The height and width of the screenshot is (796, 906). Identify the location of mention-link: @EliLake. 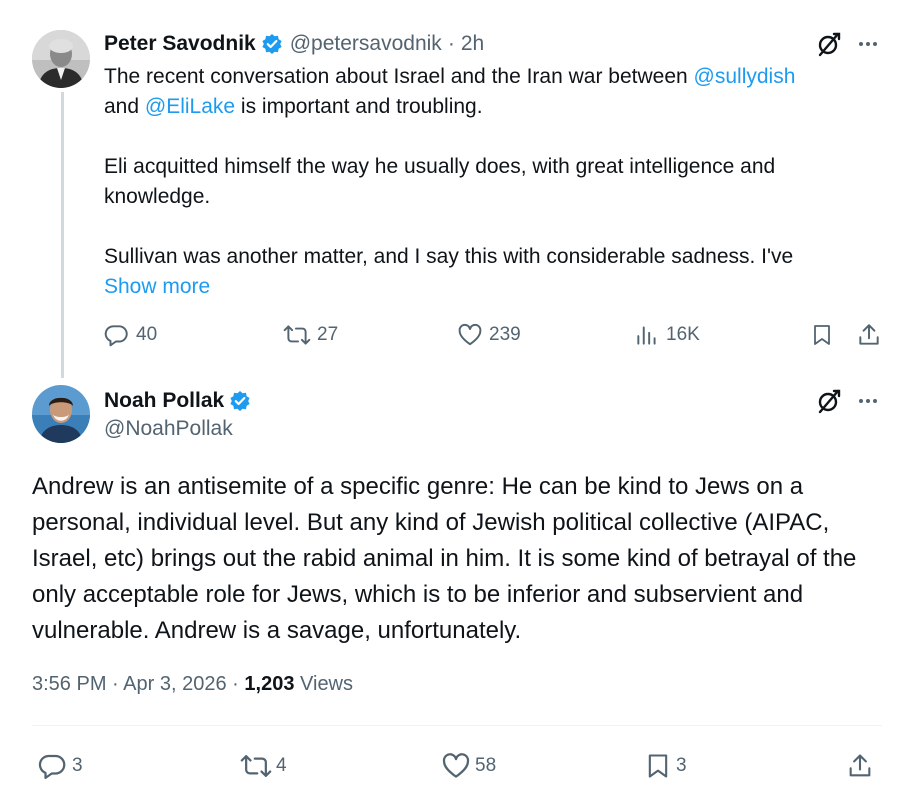
(190, 106).